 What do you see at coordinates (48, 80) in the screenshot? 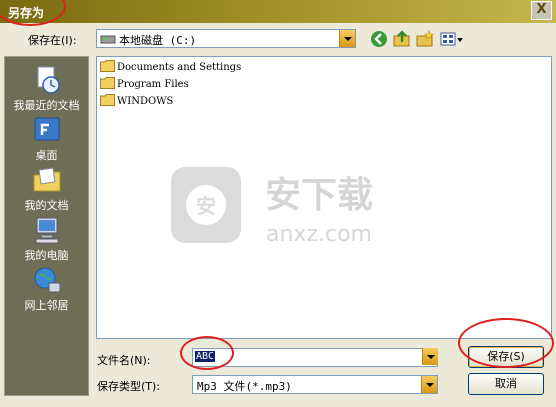
I see `recent-documents-icon` at bounding box center [48, 80].